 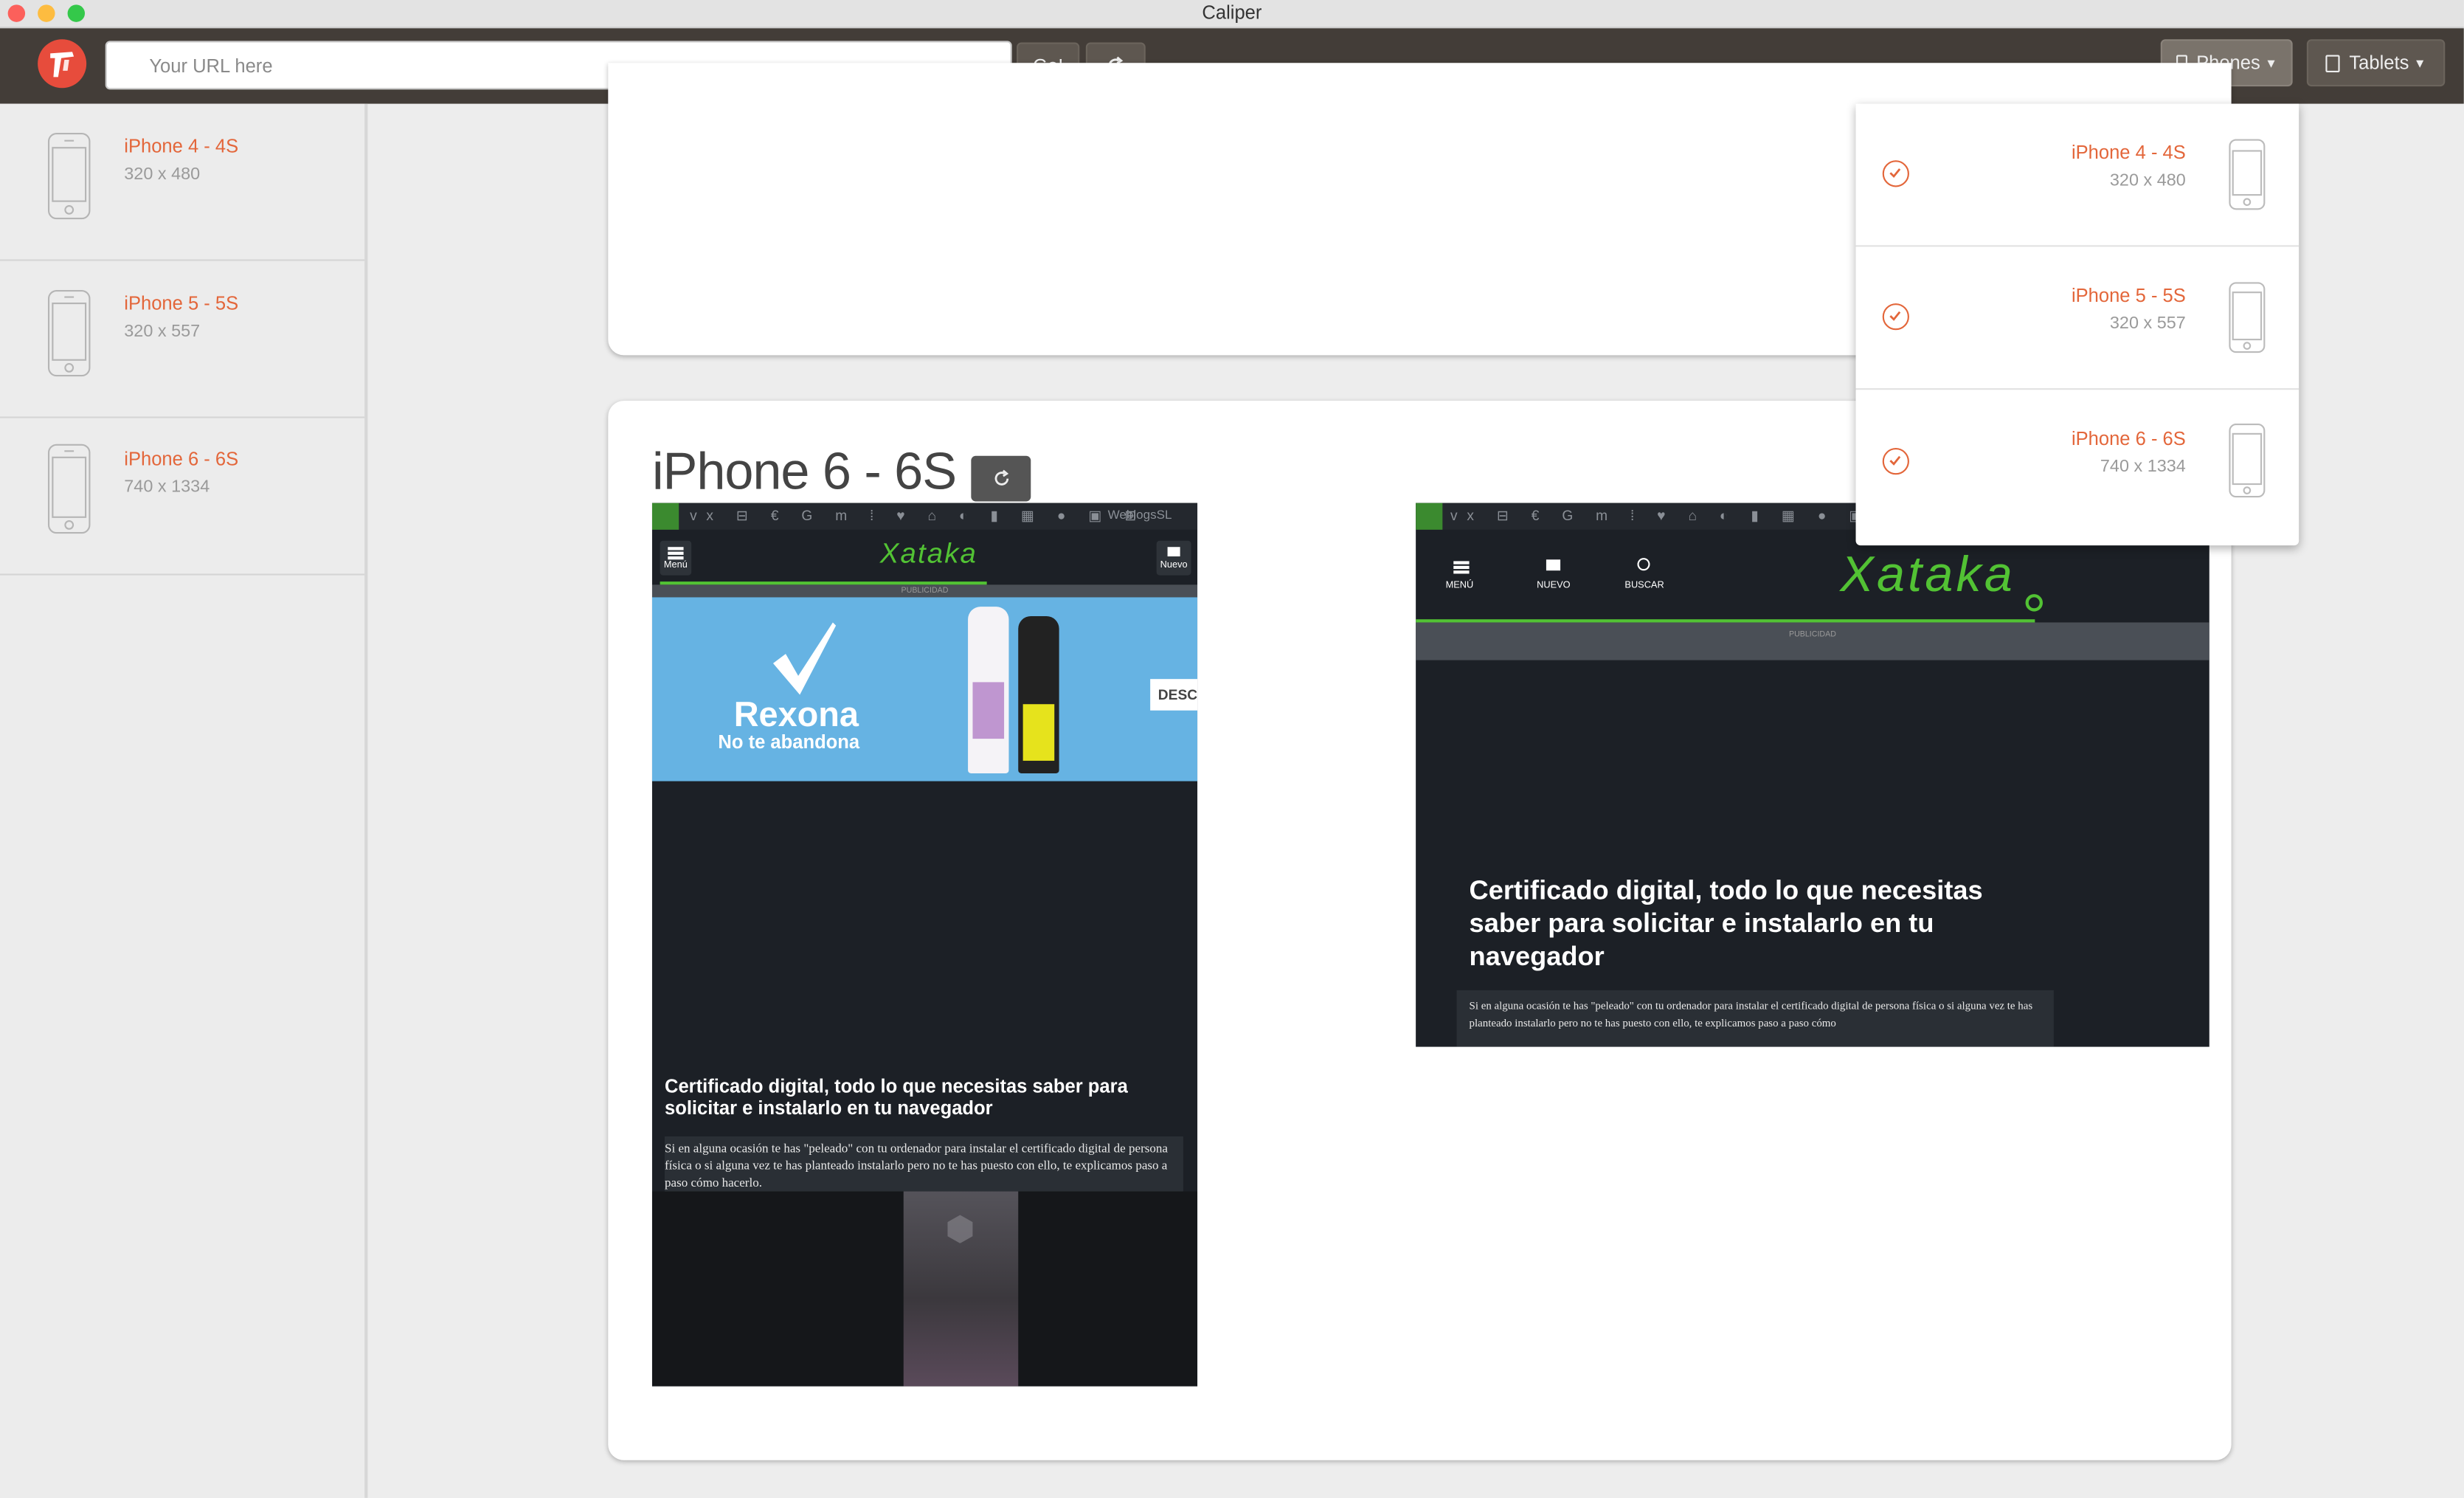 I want to click on tablet-icon, so click(x=2332, y=63).